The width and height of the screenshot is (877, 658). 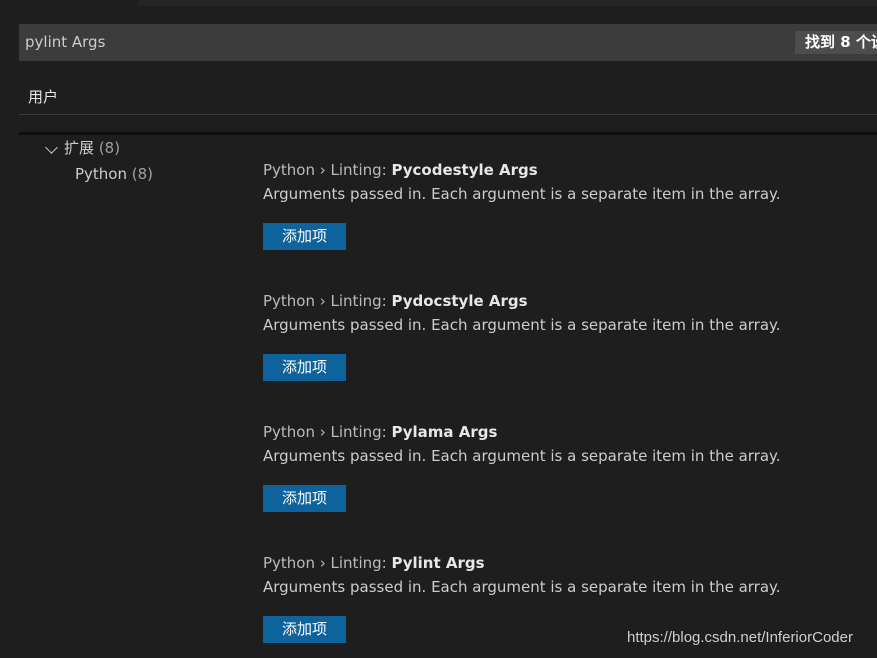 What do you see at coordinates (448, 133) in the screenshot?
I see `header-shadow` at bounding box center [448, 133].